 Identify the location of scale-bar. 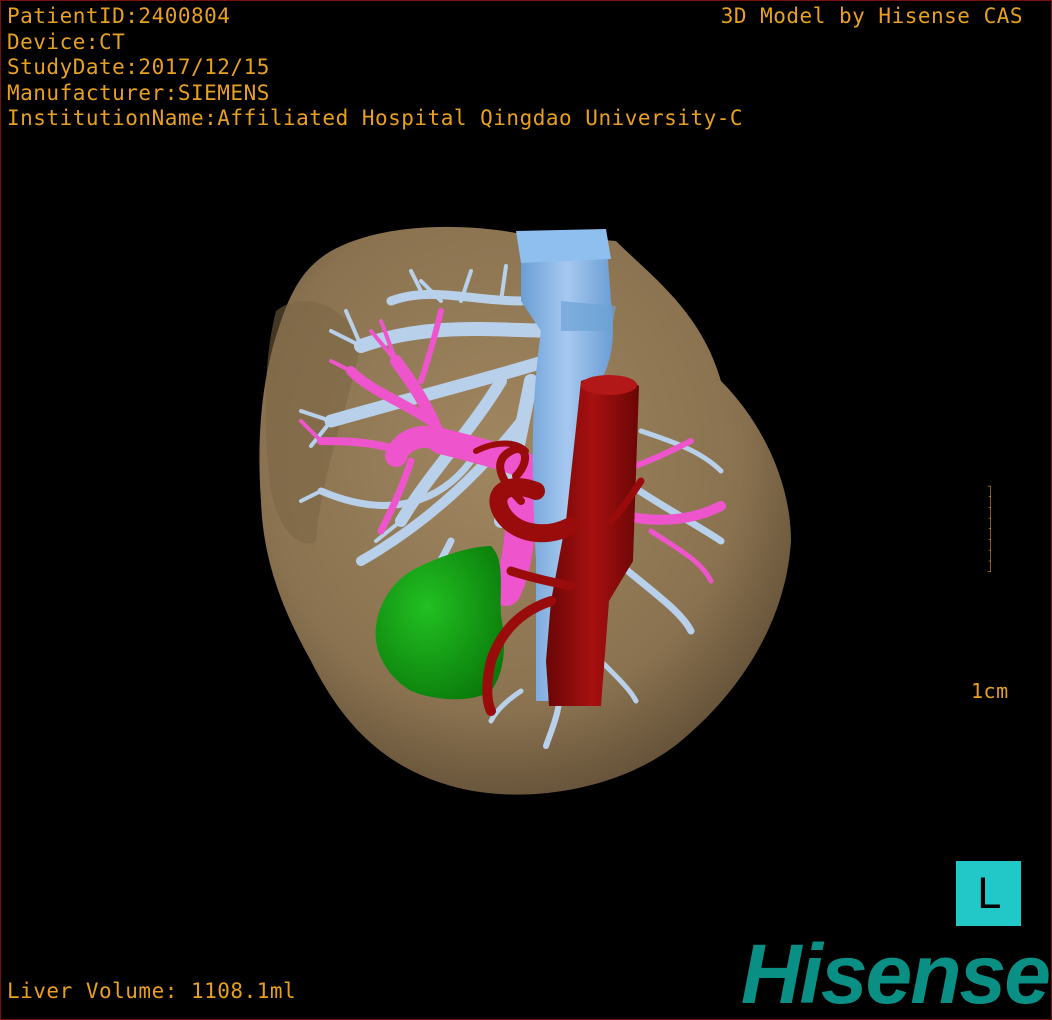
(989, 528).